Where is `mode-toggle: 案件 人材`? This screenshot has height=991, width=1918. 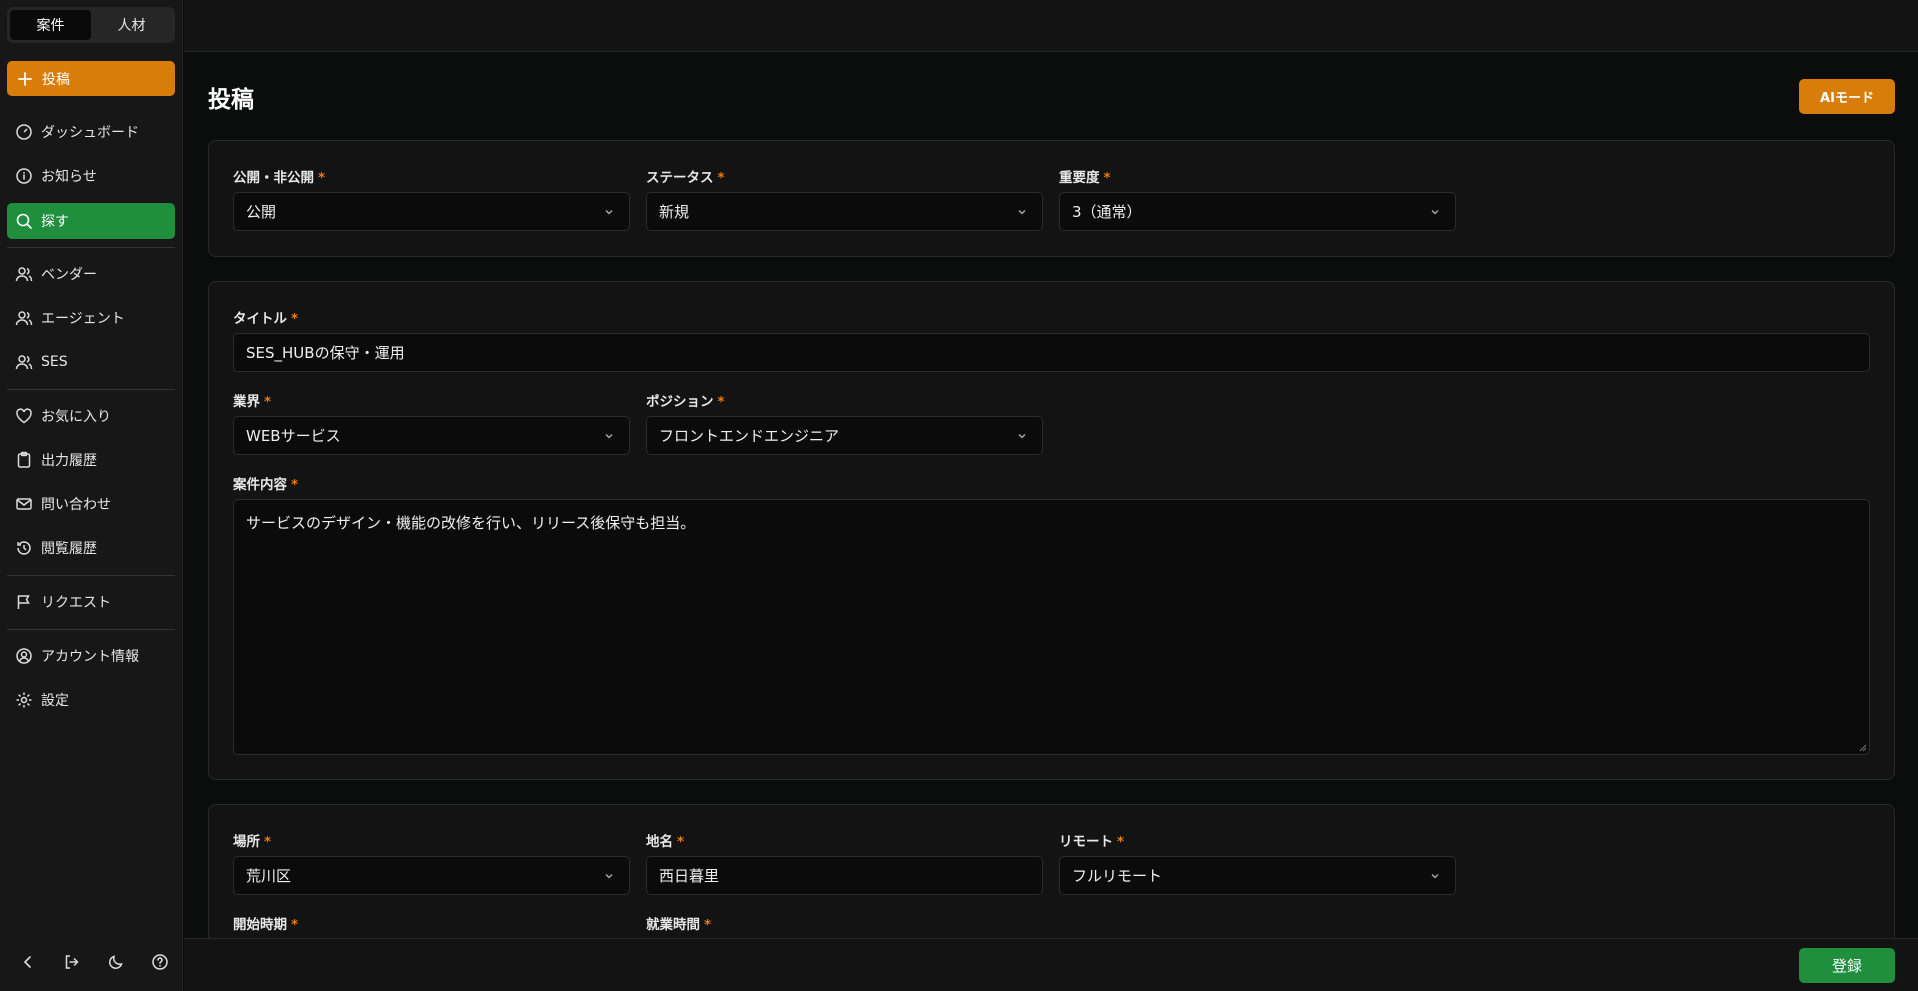 mode-toggle: 案件 人材 is located at coordinates (91, 25).